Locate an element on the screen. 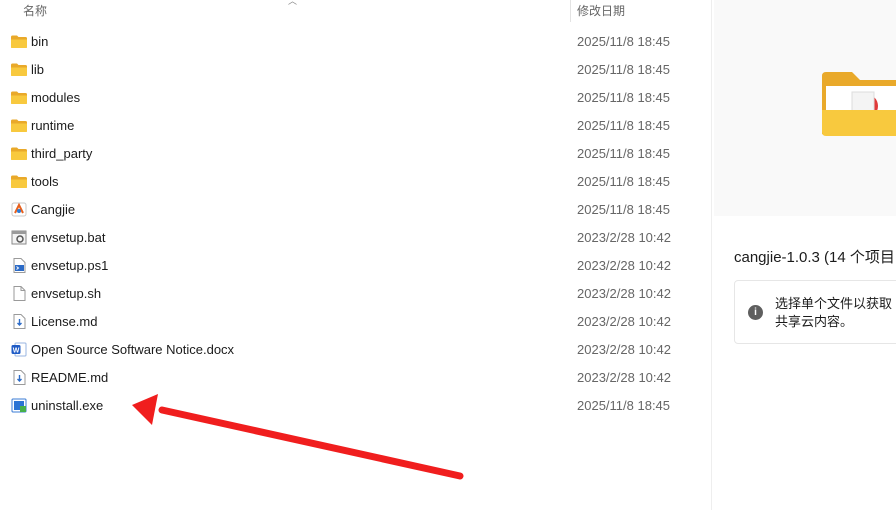  file-name: envsetup.ps1 is located at coordinates (70, 265).